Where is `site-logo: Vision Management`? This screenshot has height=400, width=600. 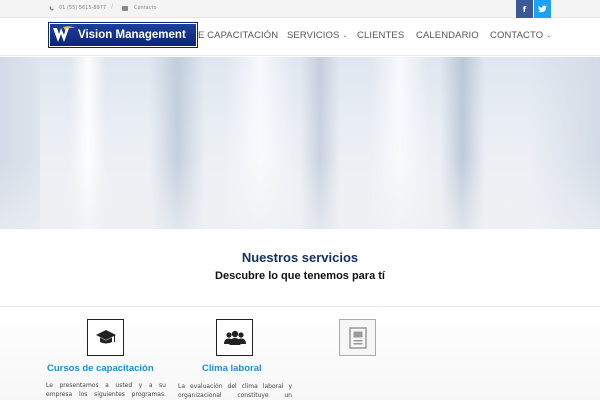 site-logo: Vision Management is located at coordinates (123, 35).